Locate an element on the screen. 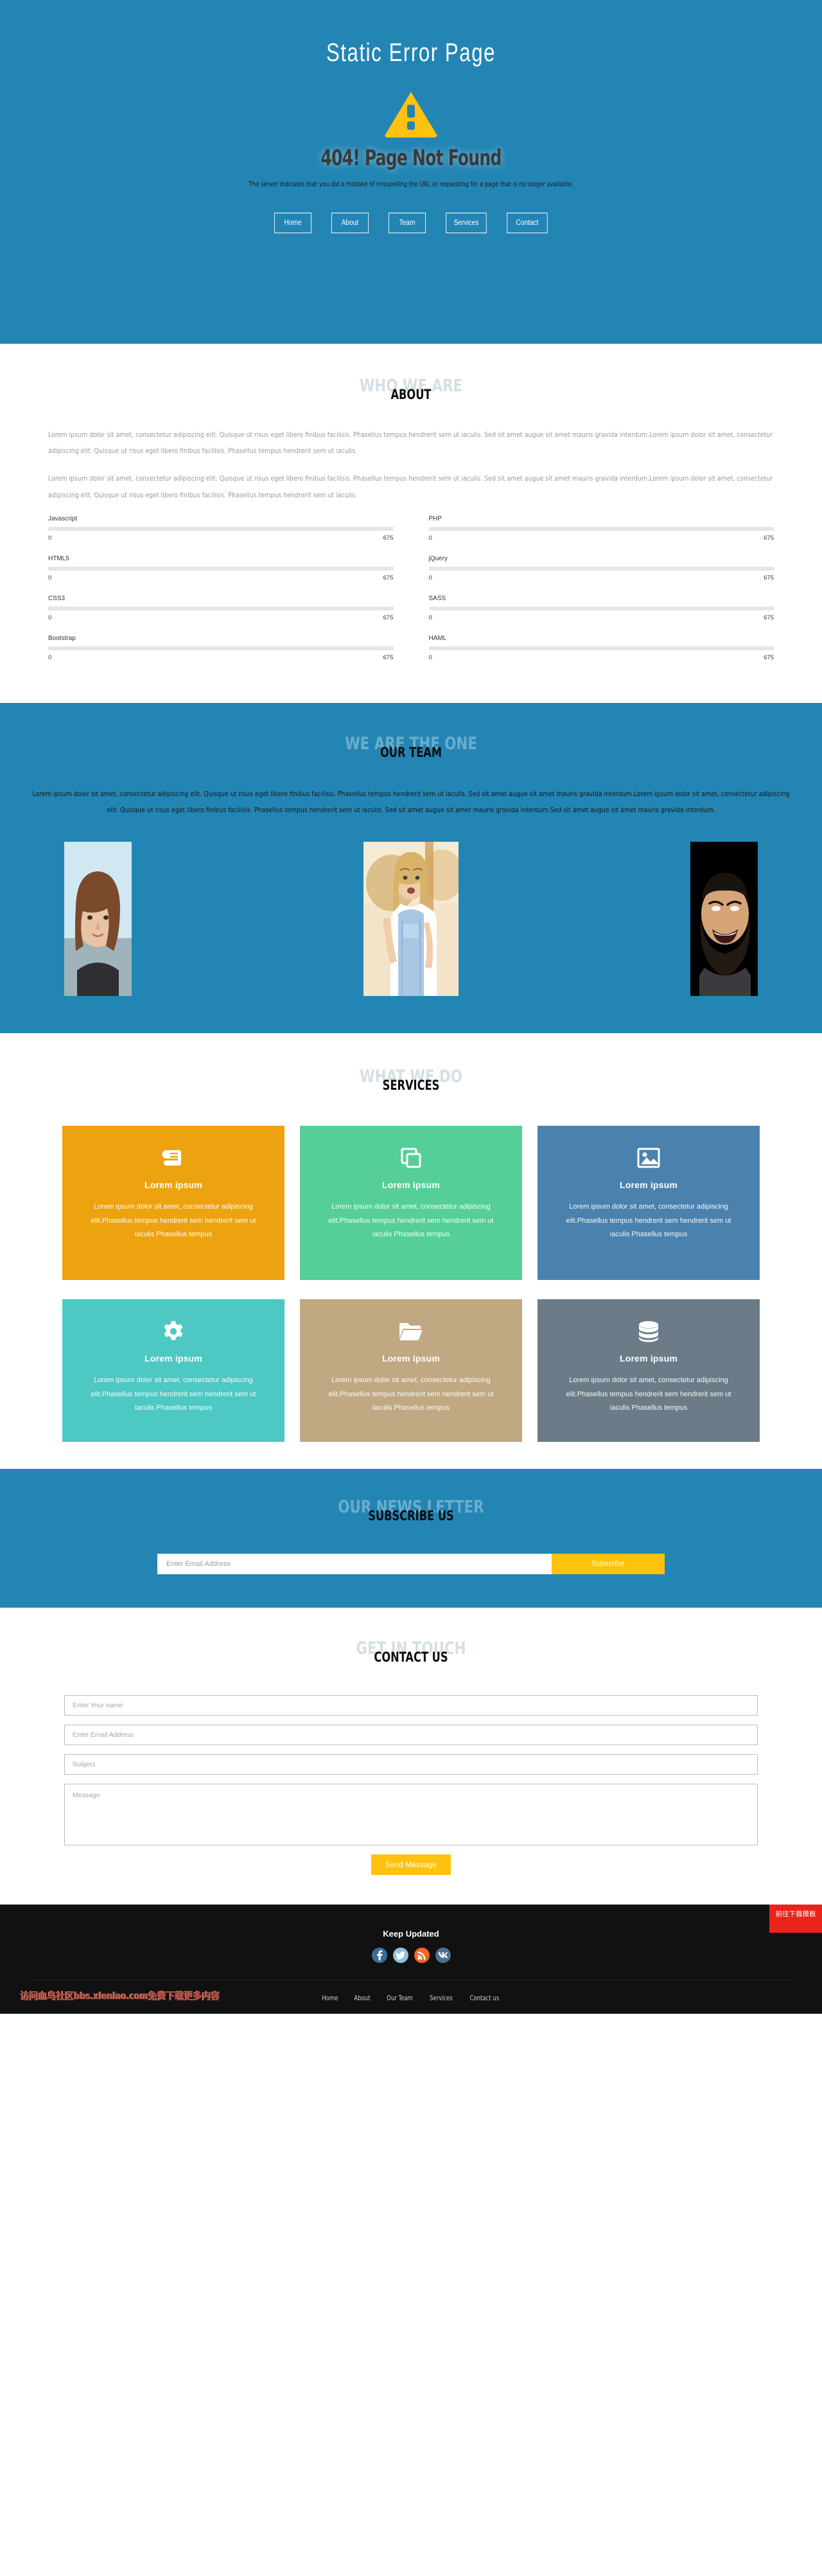  skill-jquery: jQuery 0 675 is located at coordinates (601, 569).